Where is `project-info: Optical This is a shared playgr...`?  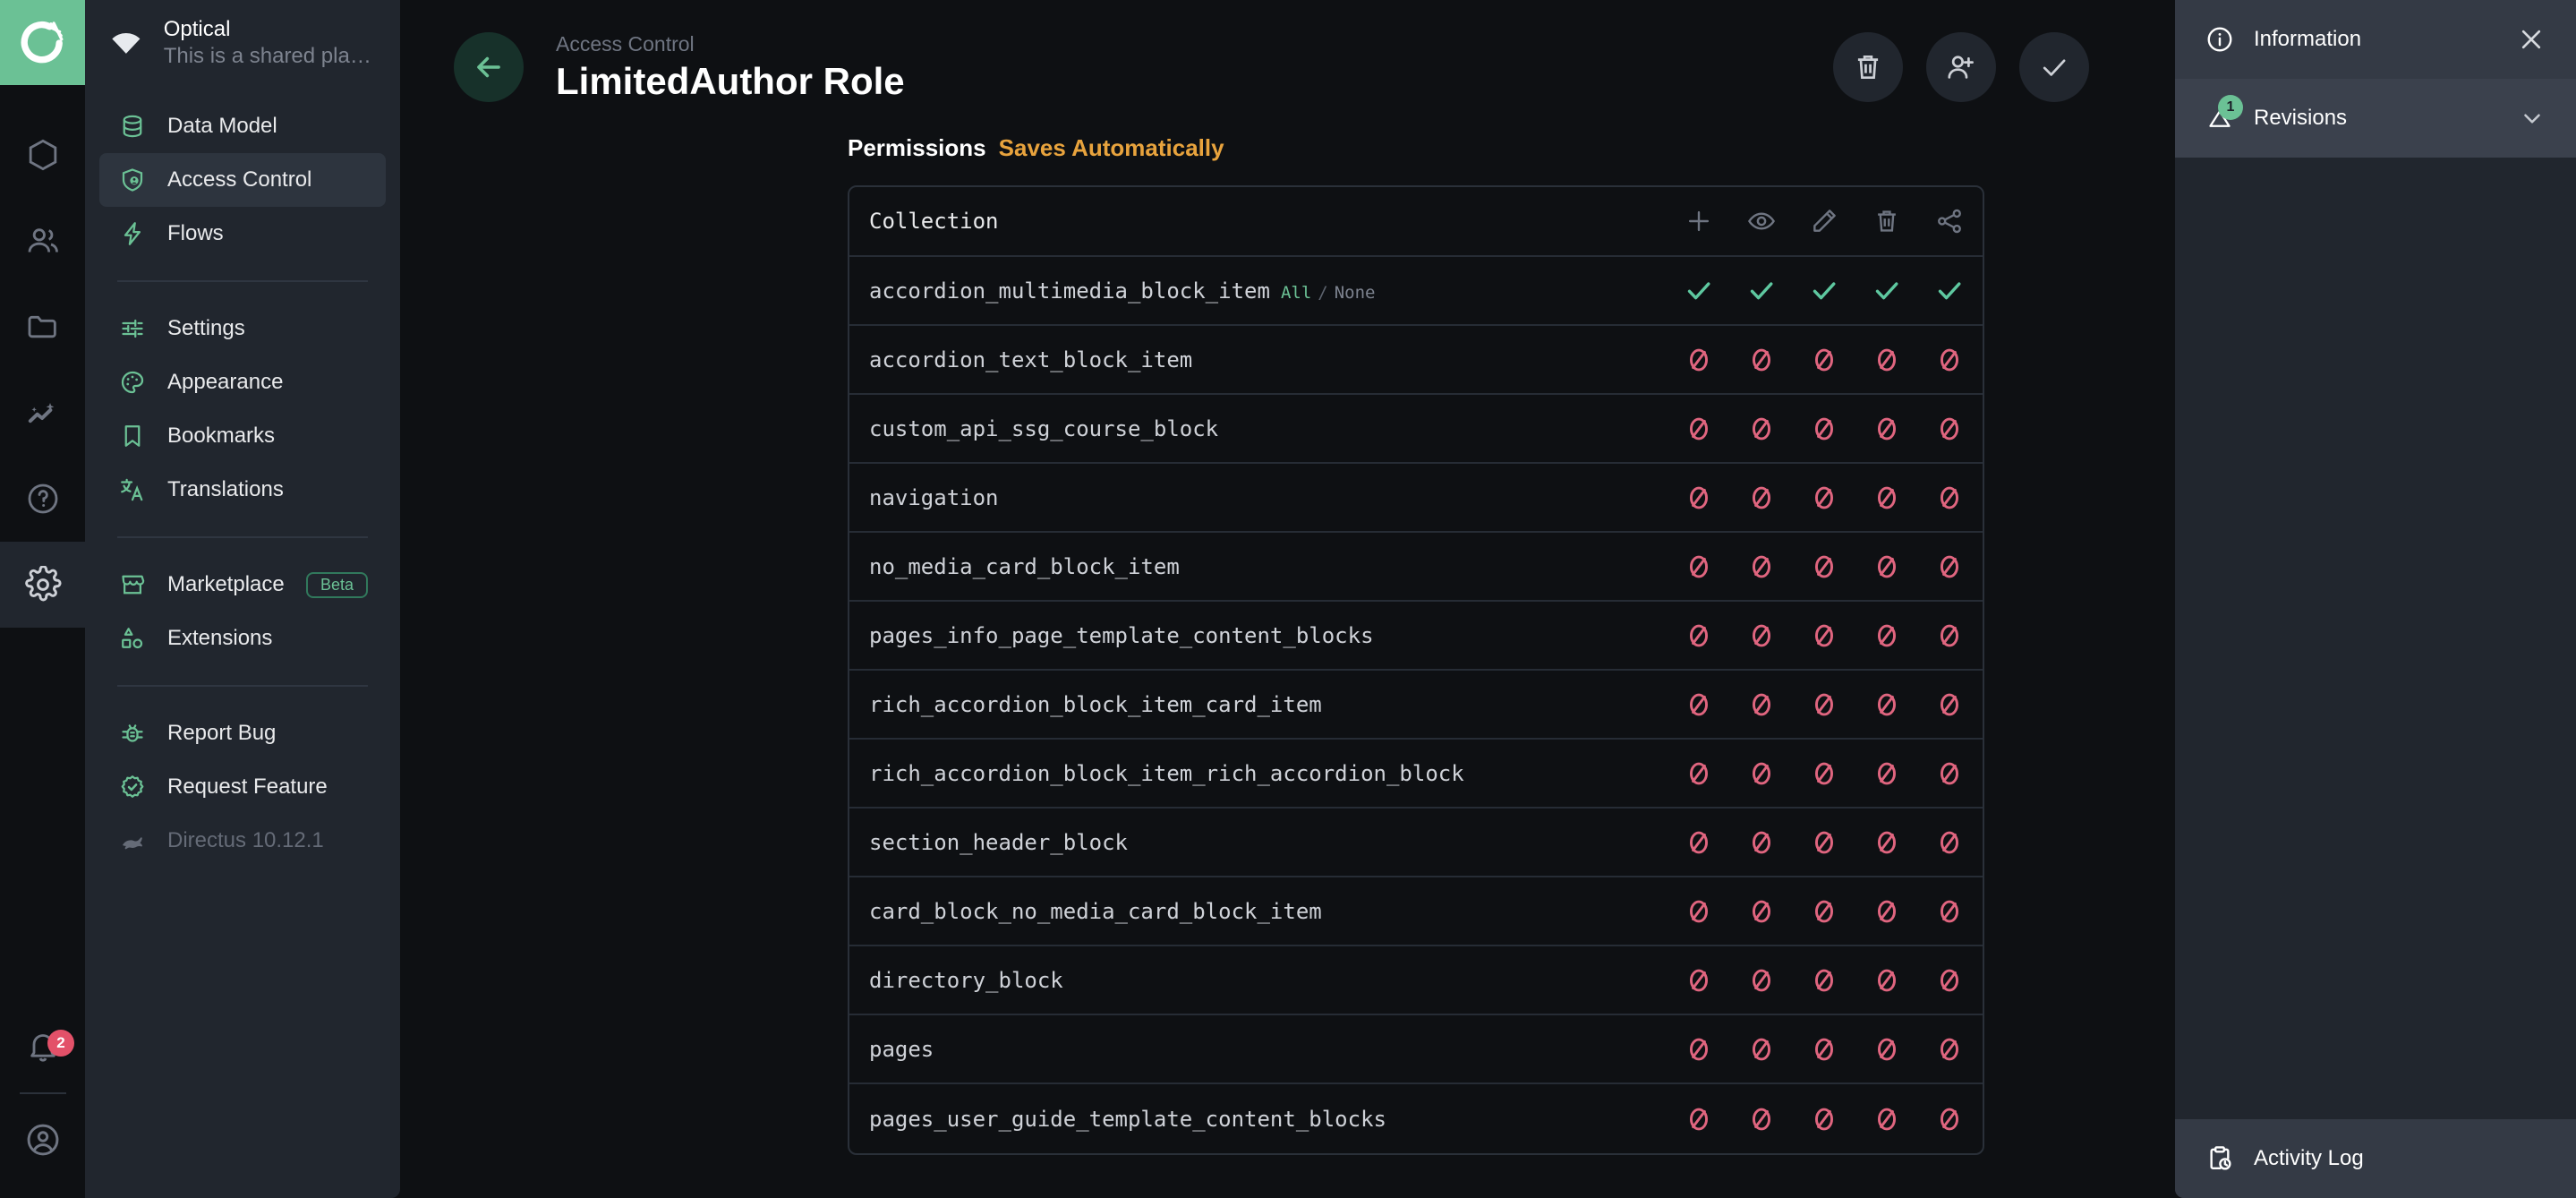 project-info: Optical This is a shared playgr... is located at coordinates (242, 42).